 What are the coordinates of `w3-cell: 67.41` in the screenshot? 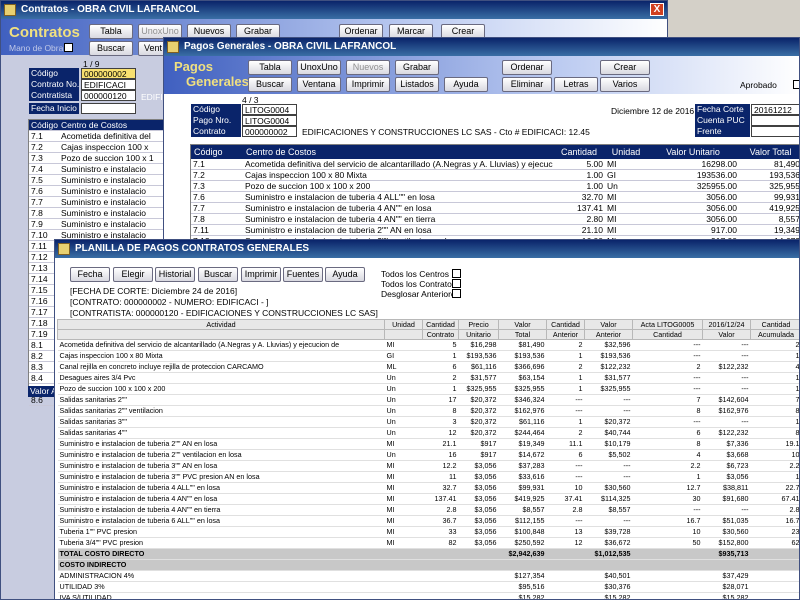 It's located at (774, 499).